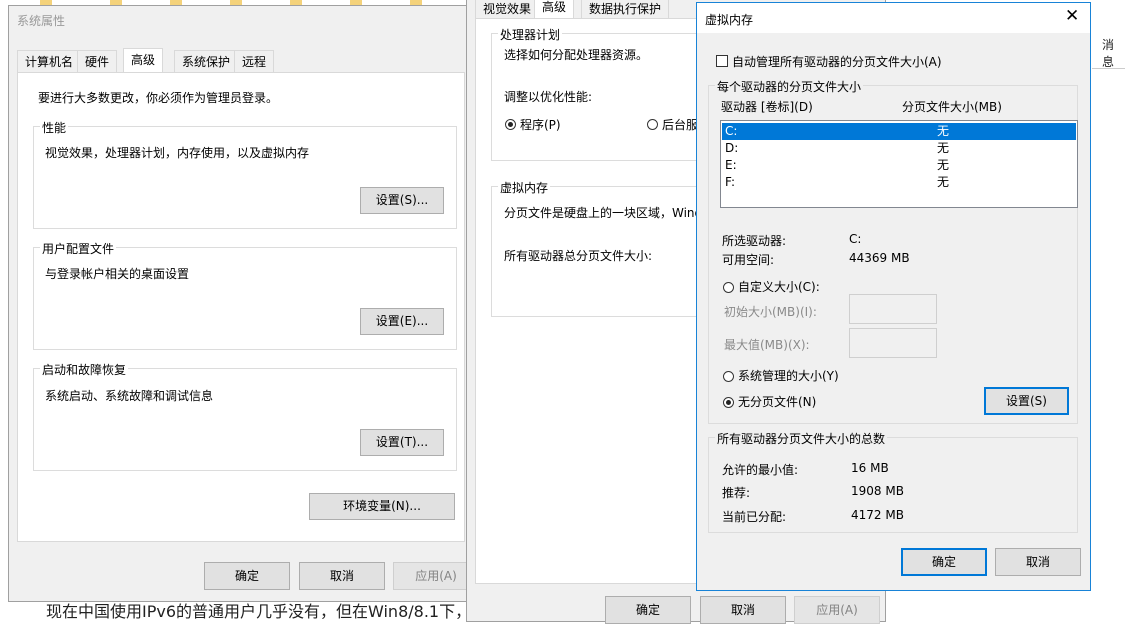 The height and width of the screenshot is (624, 1125). What do you see at coordinates (1026, 401) in the screenshot?
I see `set-button: 设置(S)` at bounding box center [1026, 401].